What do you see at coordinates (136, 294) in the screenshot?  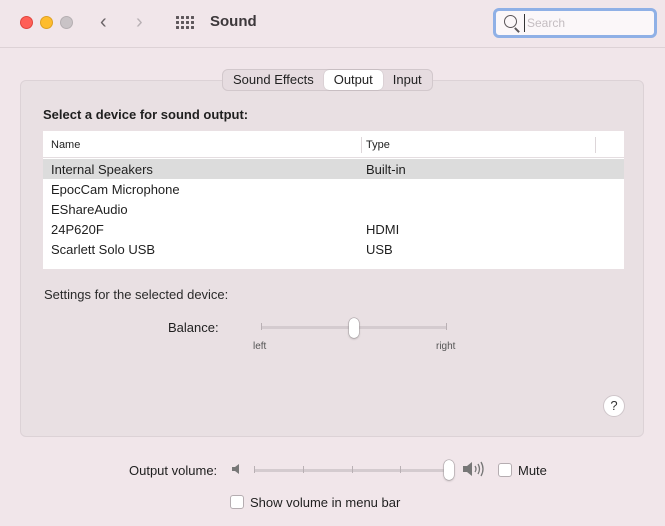 I see `settings-label: Settings for the selected device:` at bounding box center [136, 294].